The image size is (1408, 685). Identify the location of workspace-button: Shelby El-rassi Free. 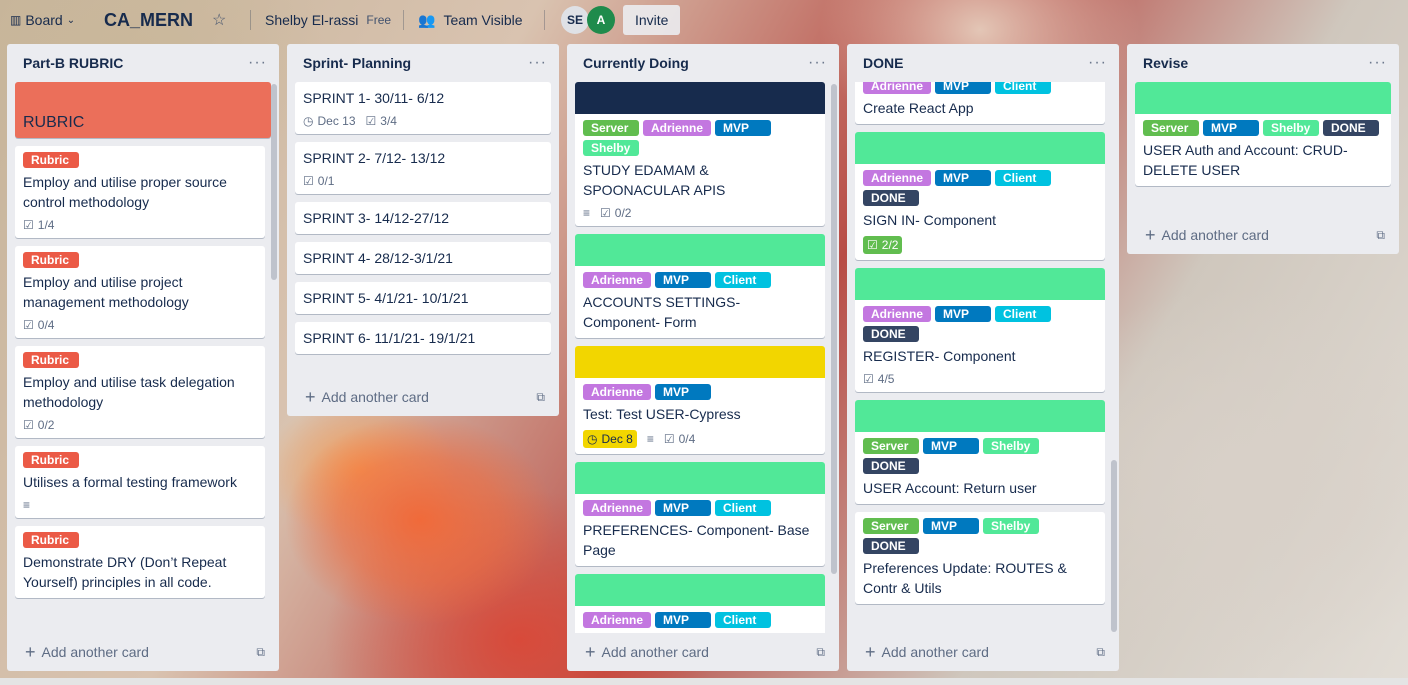
(330, 20).